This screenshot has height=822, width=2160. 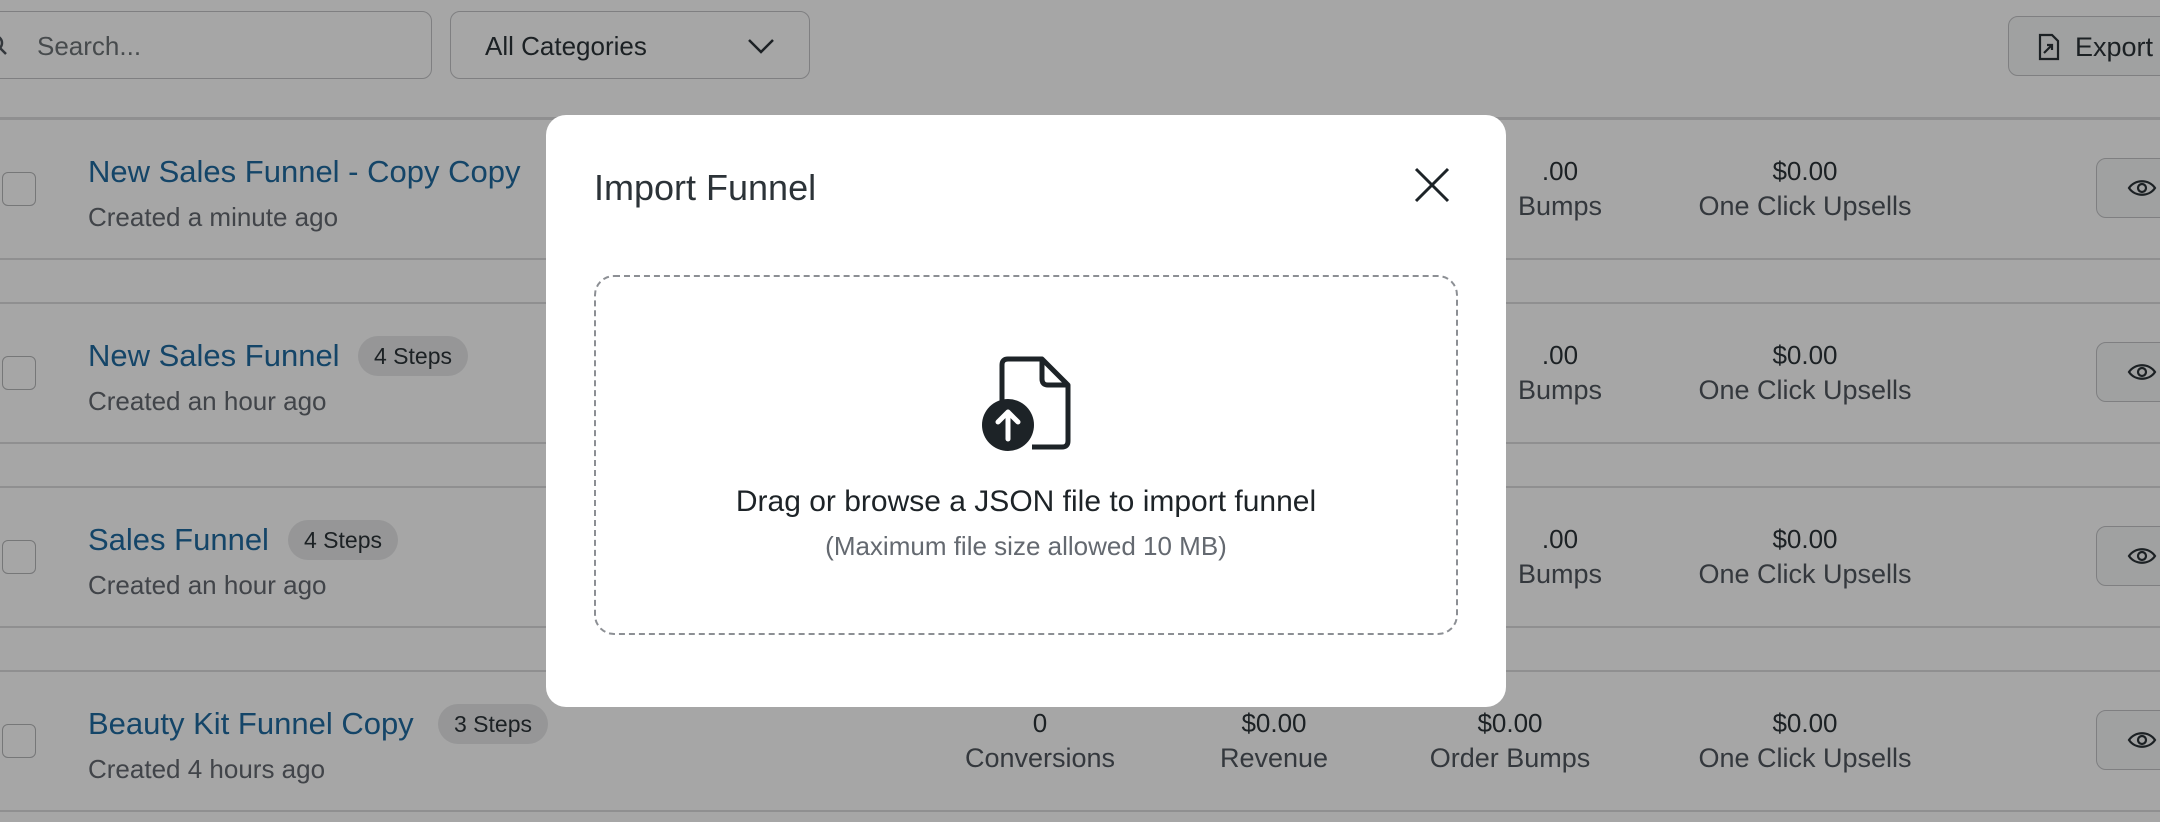 I want to click on modal-title: Import Funnel, so click(x=705, y=187).